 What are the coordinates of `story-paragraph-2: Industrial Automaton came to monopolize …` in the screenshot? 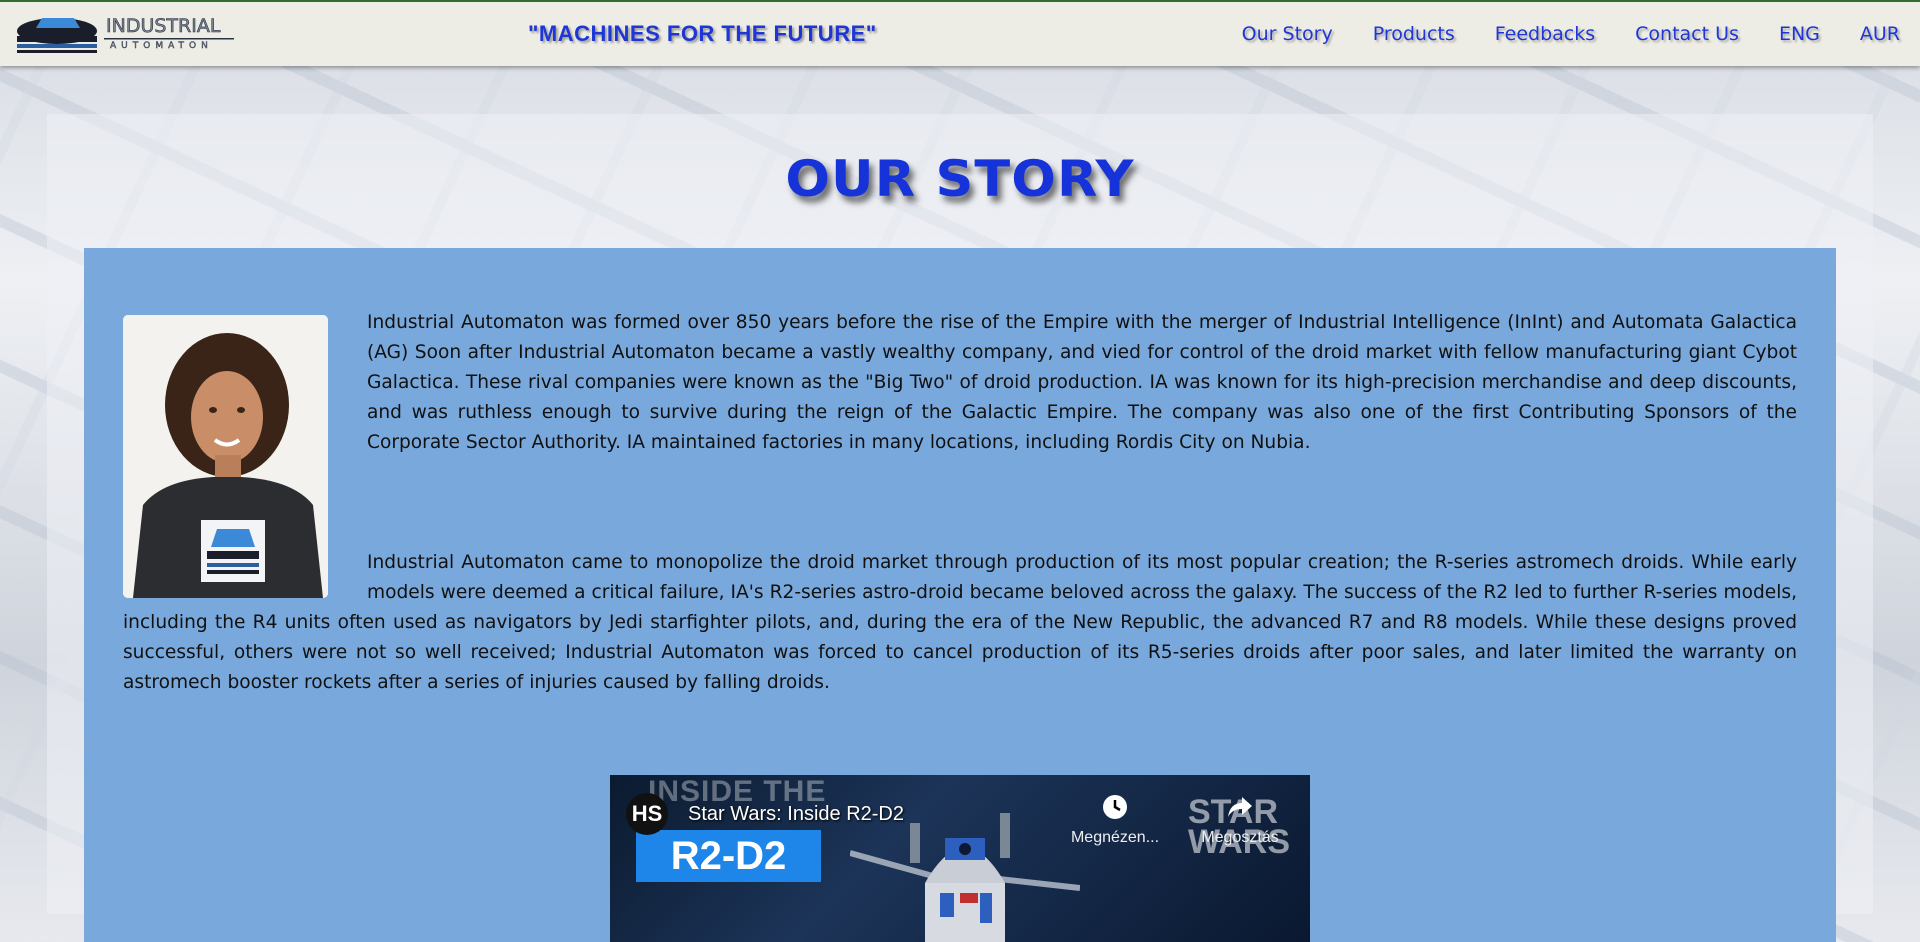 It's located at (960, 622).